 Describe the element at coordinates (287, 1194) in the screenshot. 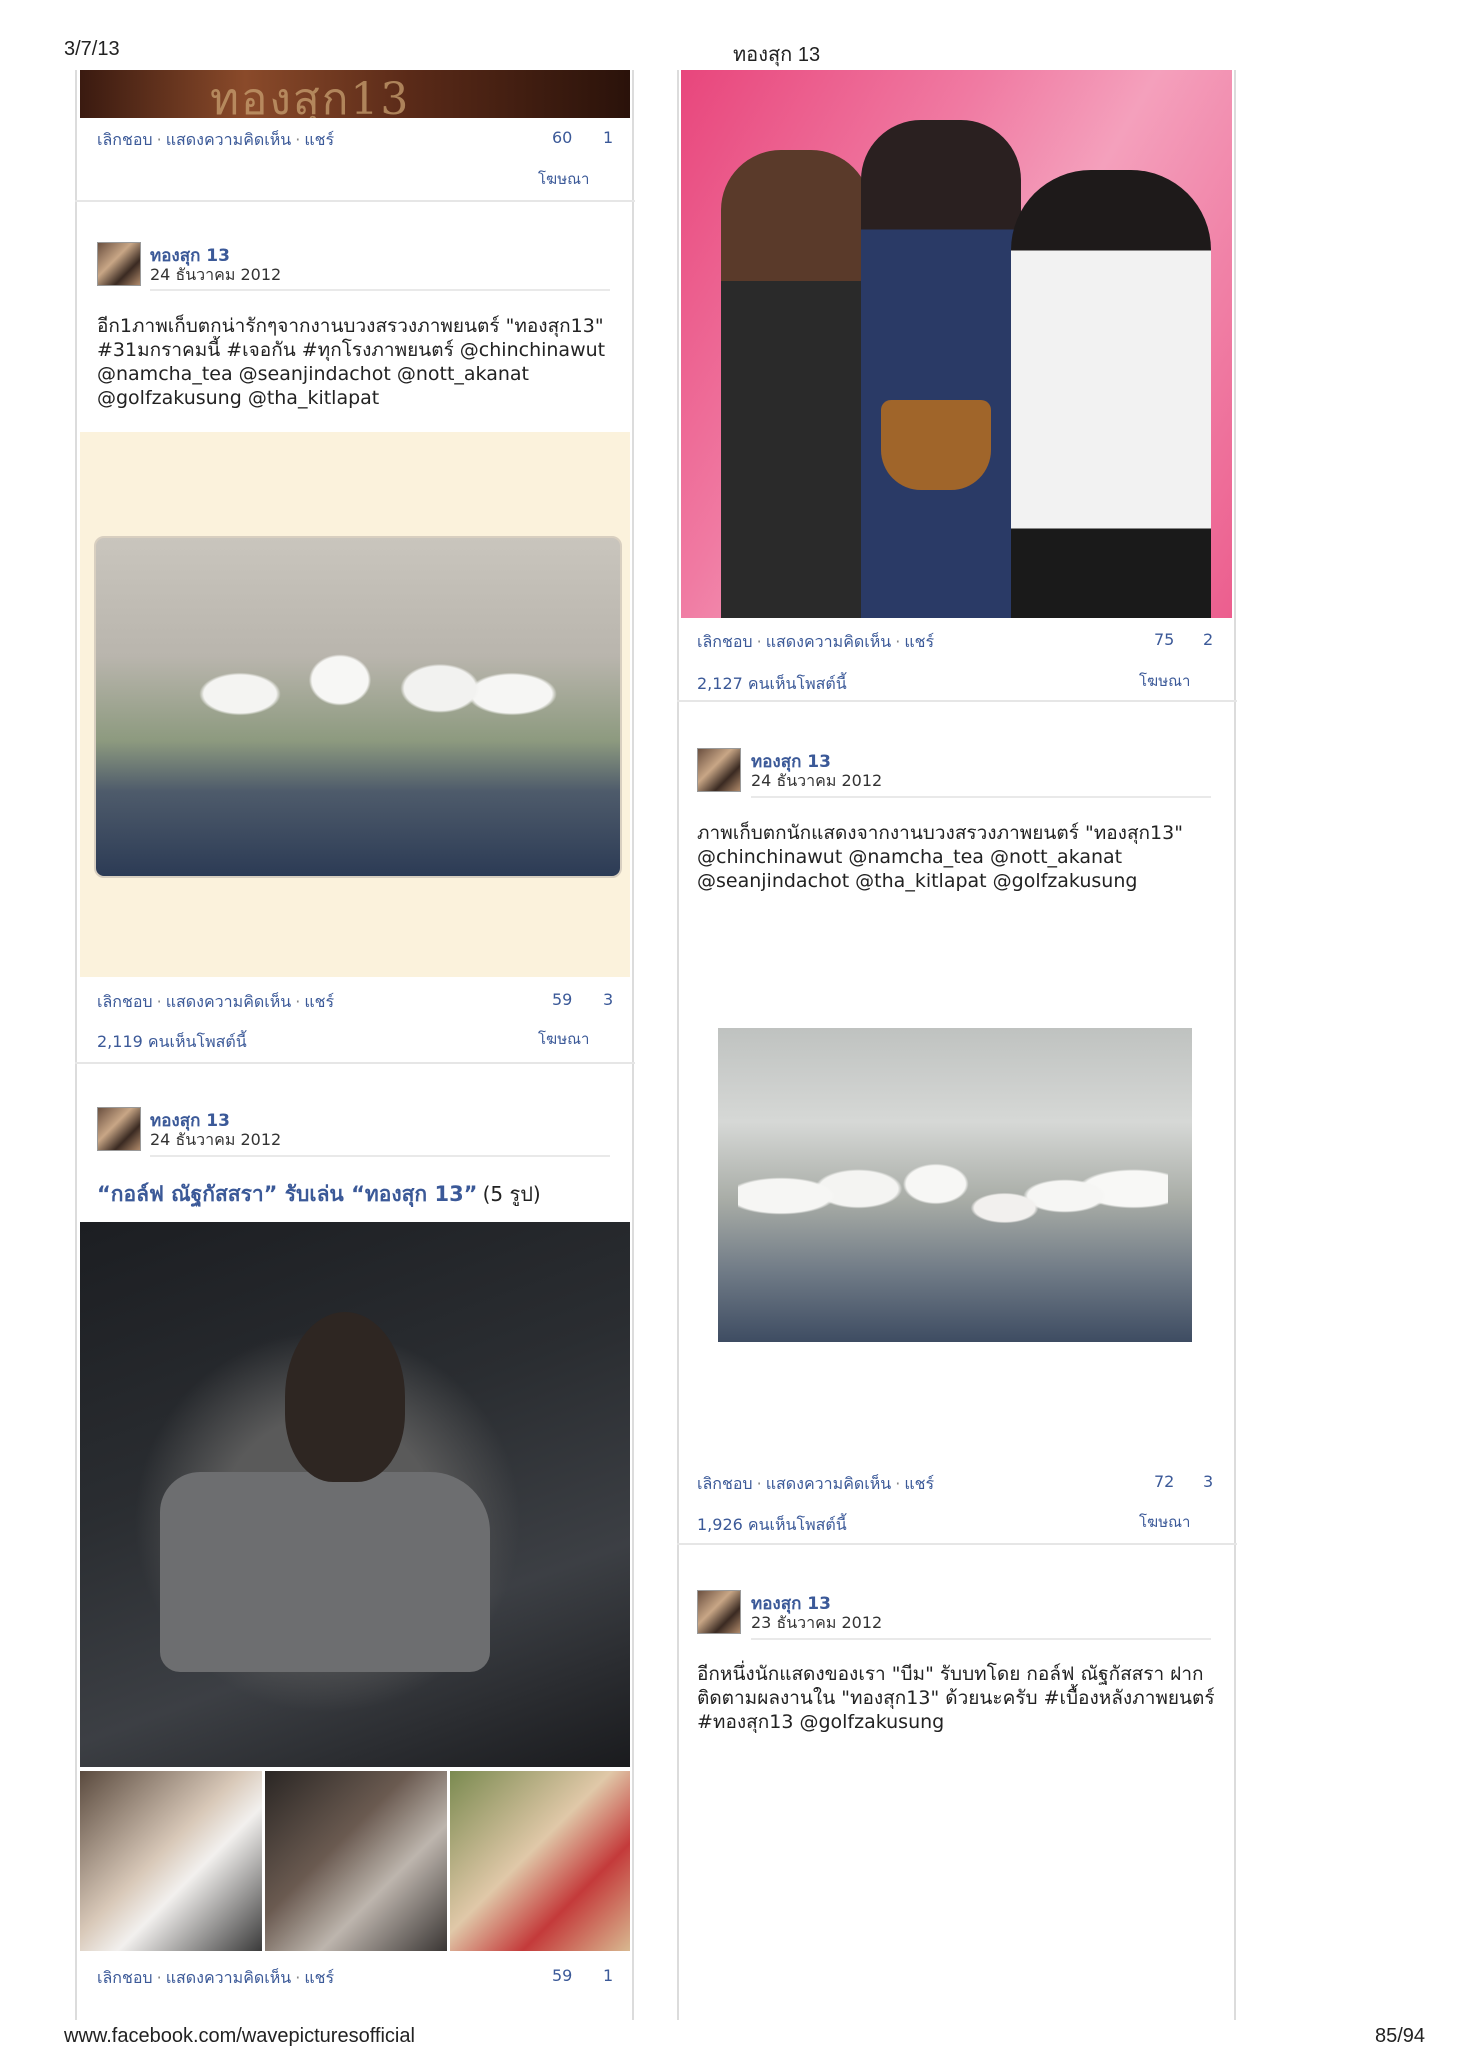

I see `album-link-title: “กอล์ฟ ณัฐกัสสรา” รับเล่น “ทองสุก 13”` at that location.